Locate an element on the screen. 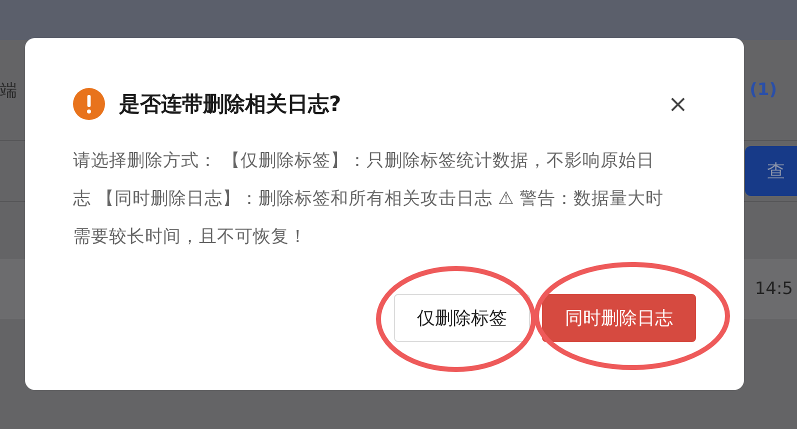  close-button: × is located at coordinates (678, 104).